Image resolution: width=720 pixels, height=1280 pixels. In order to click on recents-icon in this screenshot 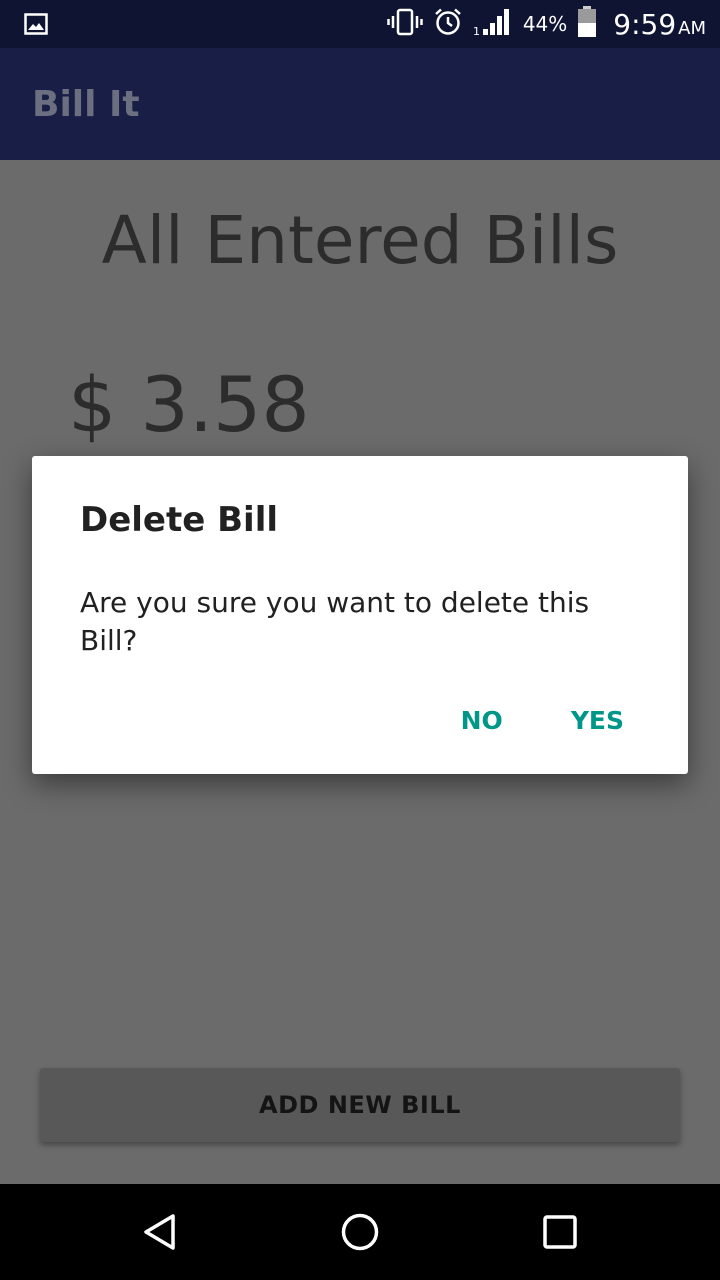, I will do `click(560, 1232)`.